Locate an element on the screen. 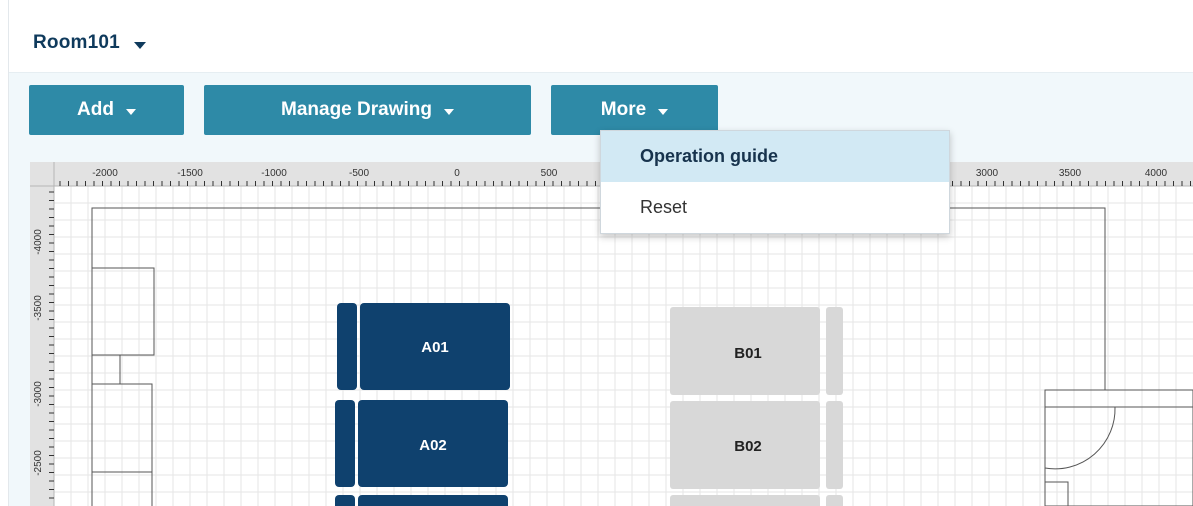  more-button: More is located at coordinates (634, 110).